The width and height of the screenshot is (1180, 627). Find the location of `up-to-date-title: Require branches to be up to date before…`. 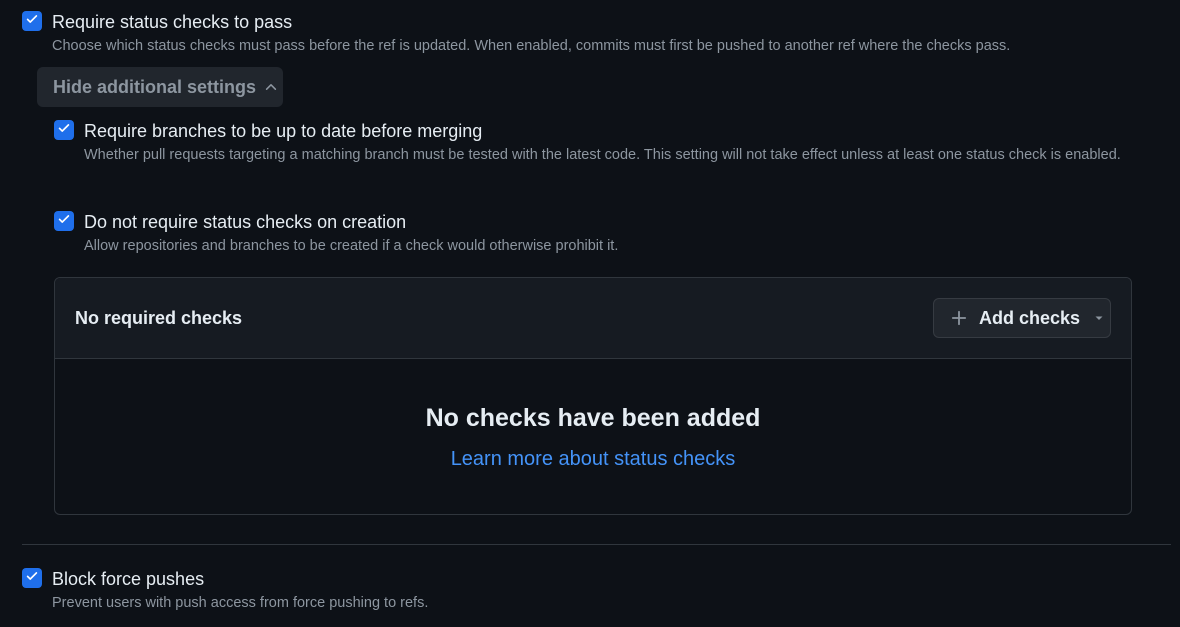

up-to-date-title: Require branches to be up to date before… is located at coordinates (283, 131).